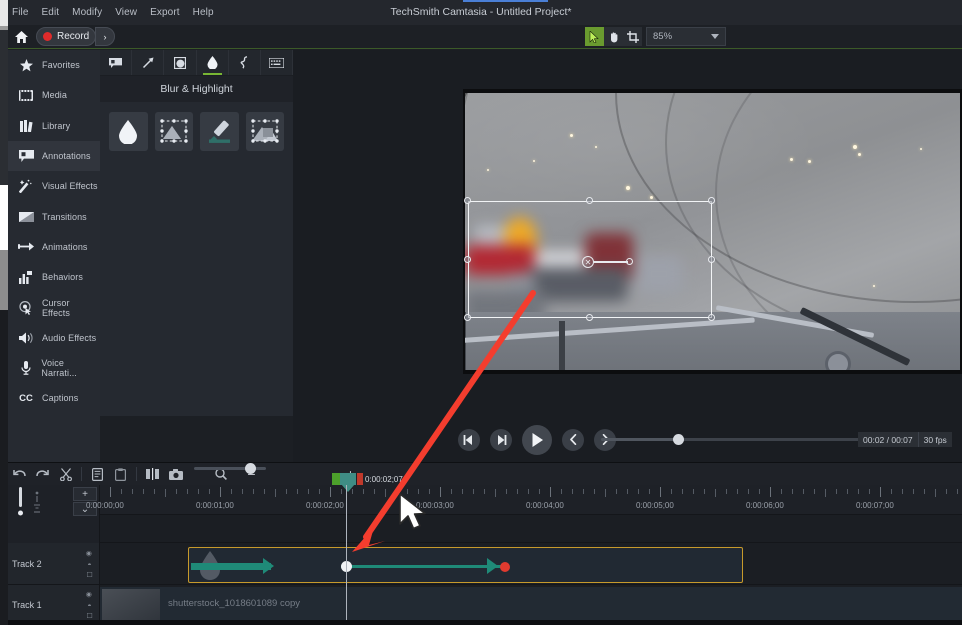 Image resolution: width=962 pixels, height=625 pixels. I want to click on menu-item-file: File, so click(20, 12).